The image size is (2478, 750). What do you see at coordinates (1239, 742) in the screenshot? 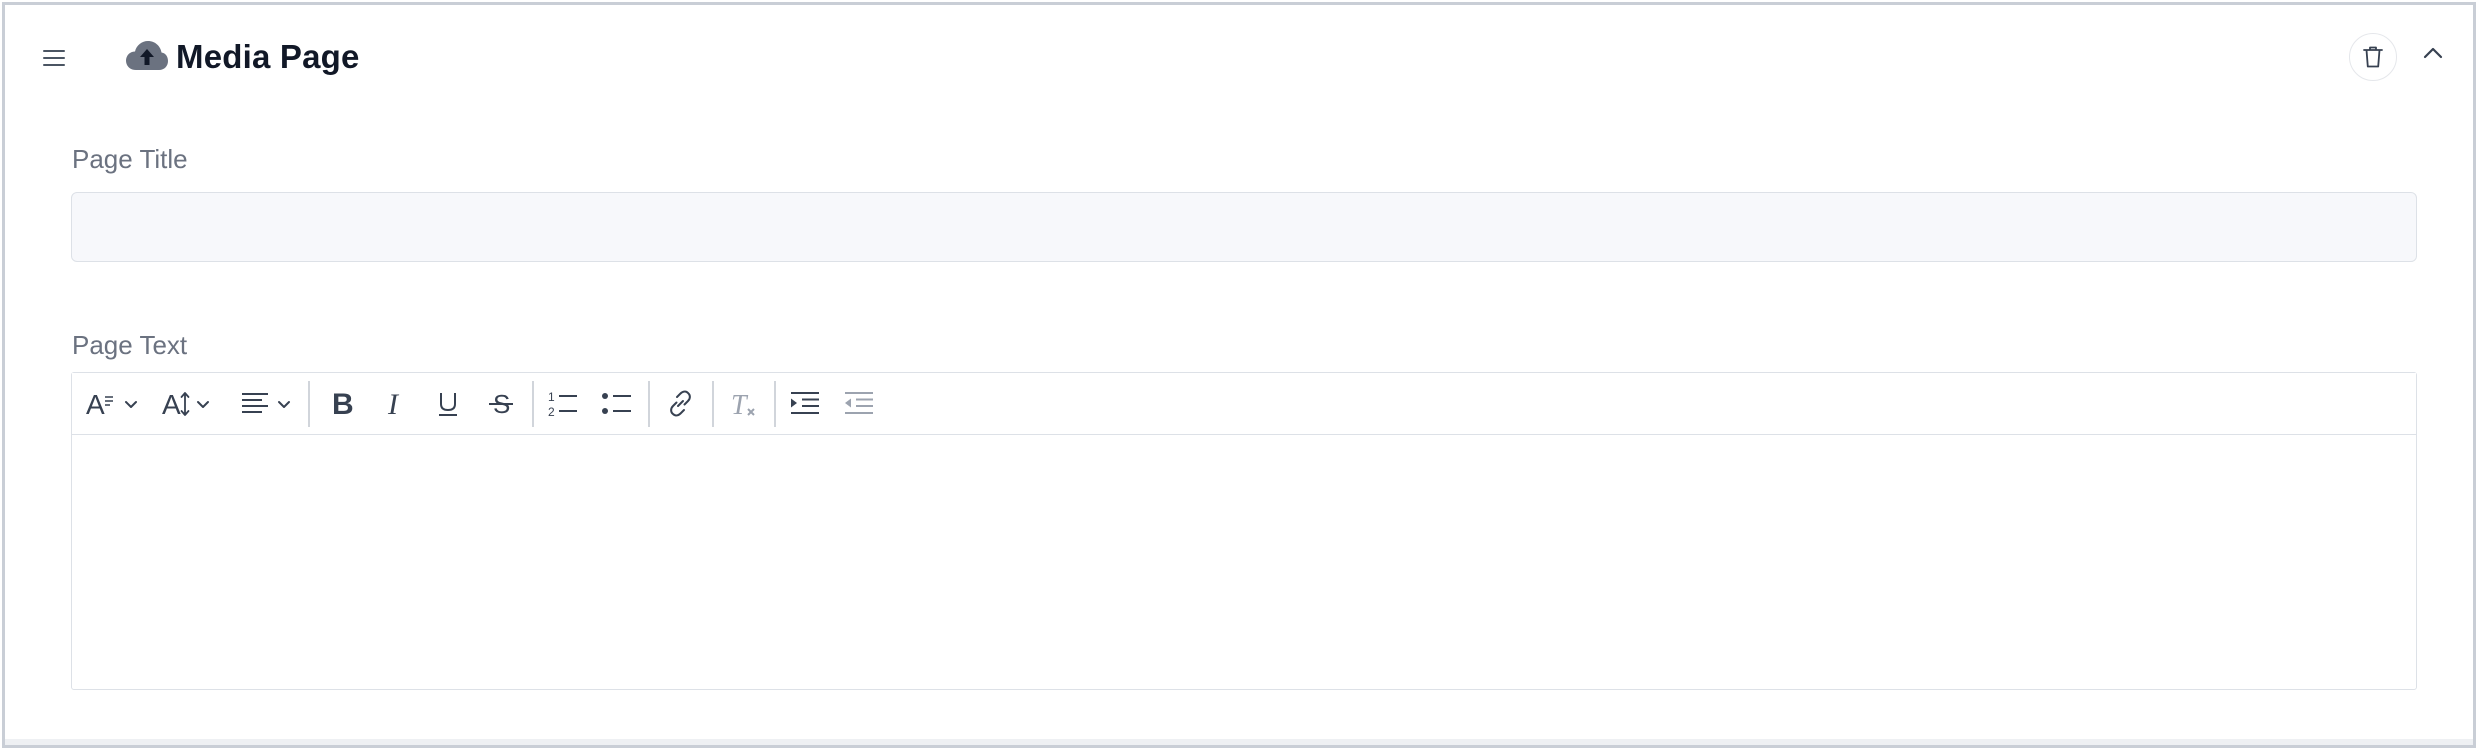
I see `panel-footer-strip` at bounding box center [1239, 742].